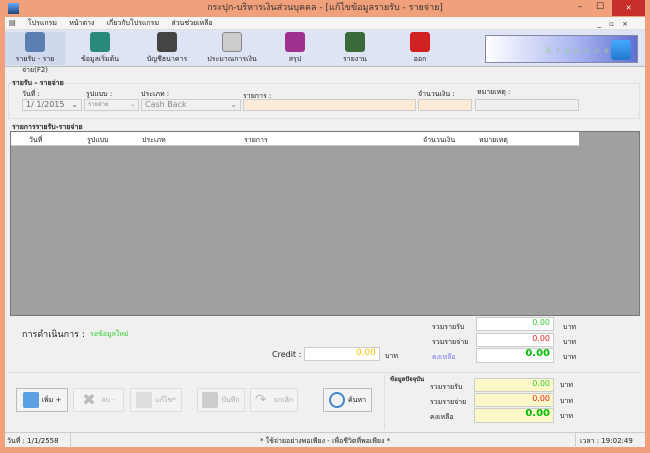  I want to click on current-balance-field: 0.00, so click(514, 415).